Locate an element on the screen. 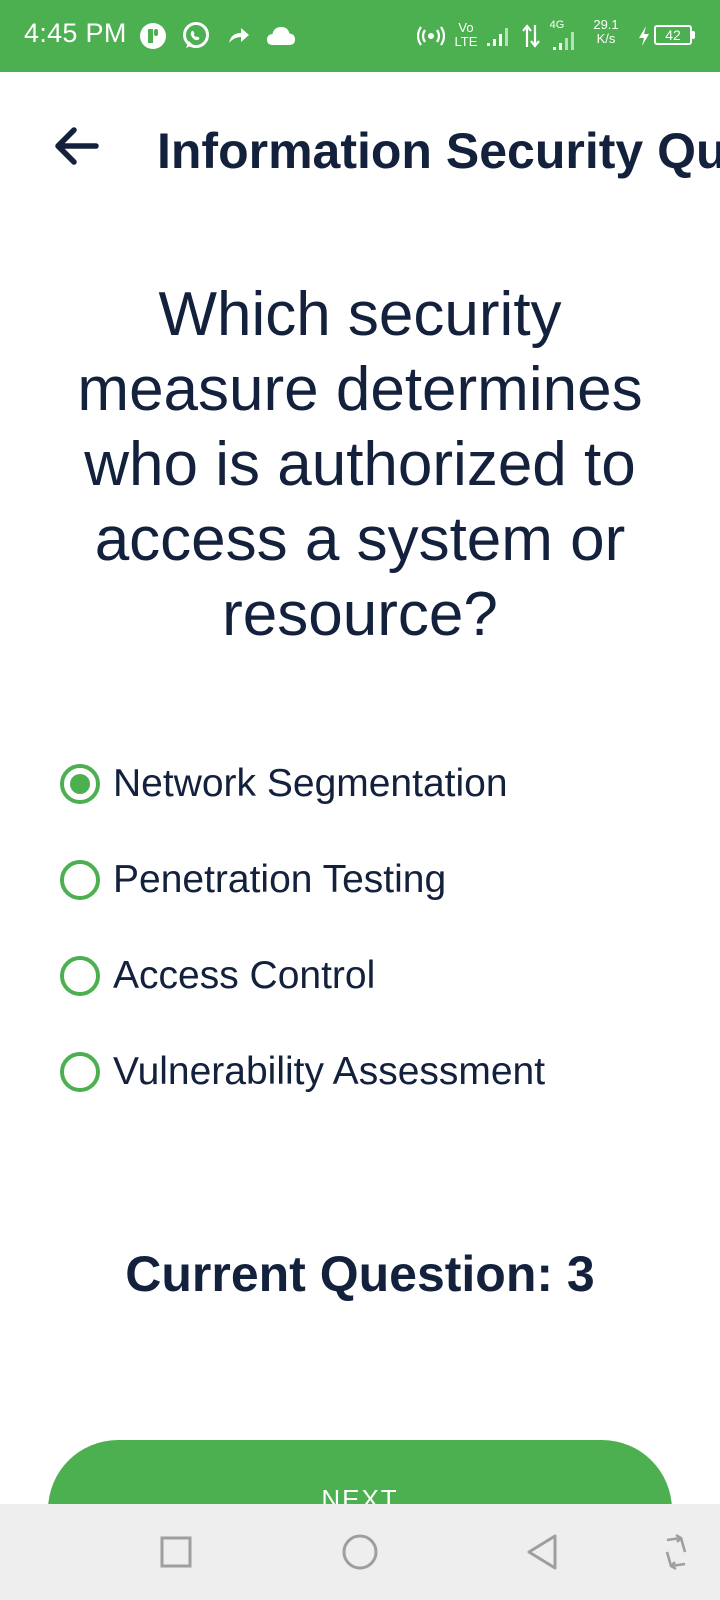 Image resolution: width=720 pixels, height=1600 pixels. network-speed: 29.1 K/s is located at coordinates (606, 32).